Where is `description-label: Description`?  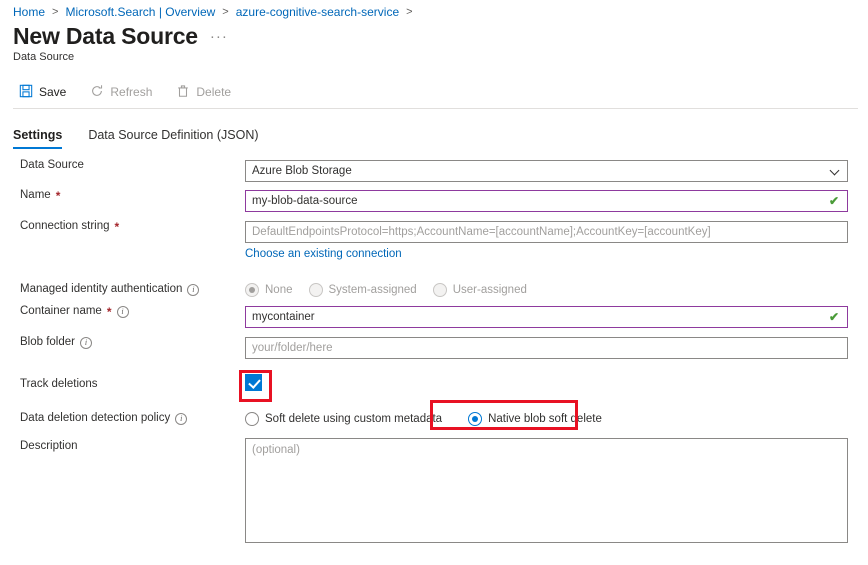
description-label: Description is located at coordinates (49, 446).